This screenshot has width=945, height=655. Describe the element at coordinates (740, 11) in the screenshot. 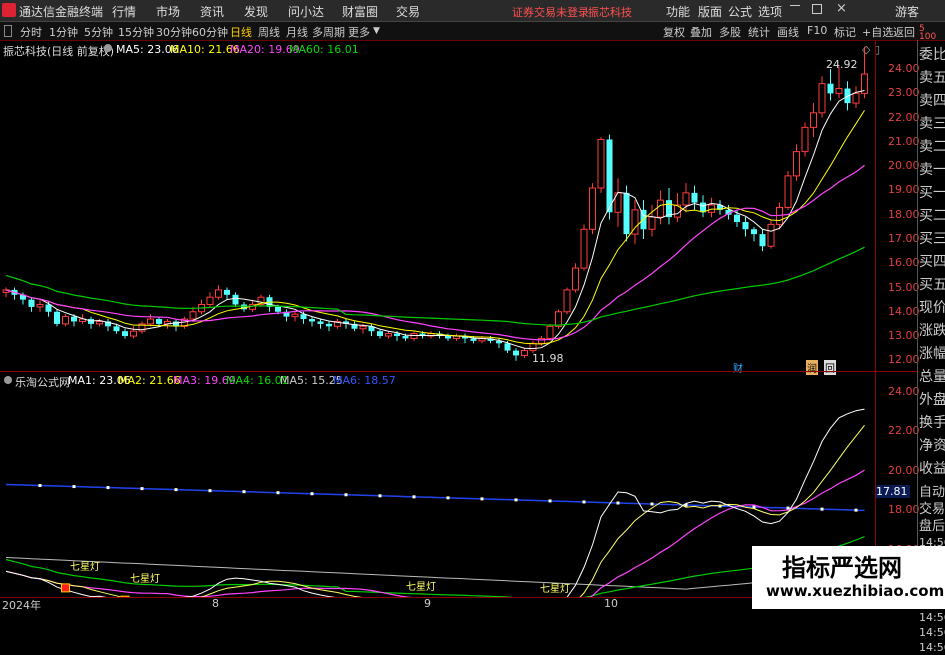

I see `menu-gongshi: 公式` at that location.